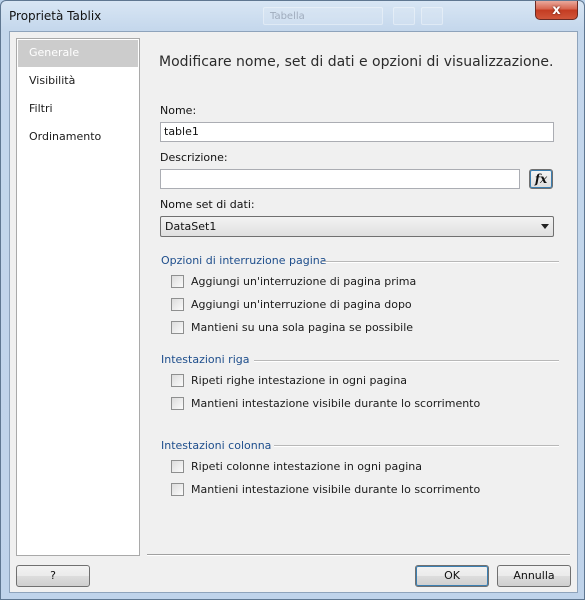 The width and height of the screenshot is (585, 600). What do you see at coordinates (302, 327) in the screenshot?
I see `checkbox-label: Mantieni su una sola pagina se possibile` at bounding box center [302, 327].